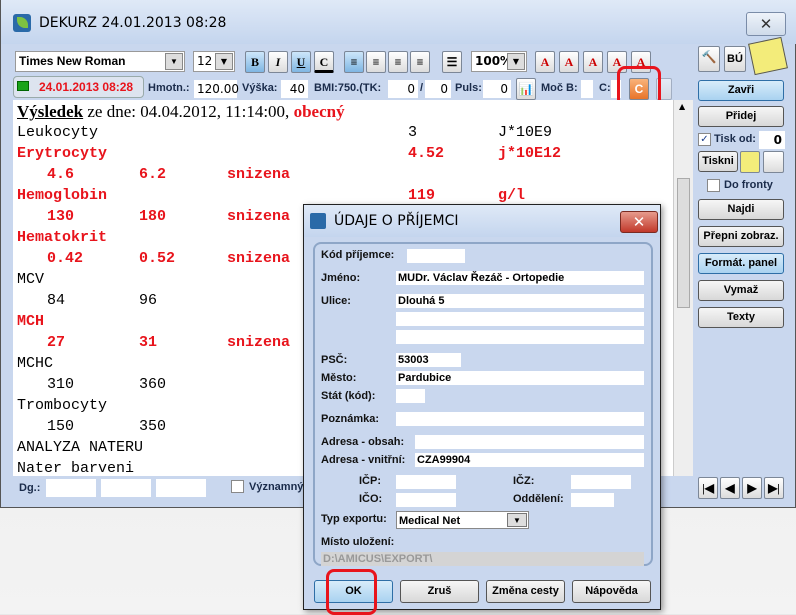 This screenshot has height=615, width=796. I want to click on stat-label: Stát (kód):, so click(348, 396).